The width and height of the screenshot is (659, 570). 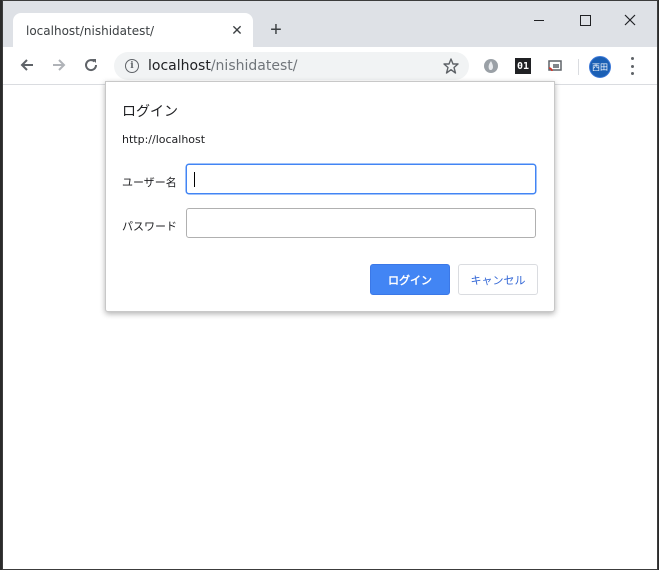 I want to click on tab-active: localhost/nishidatest/ ✕, so click(x=133, y=30).